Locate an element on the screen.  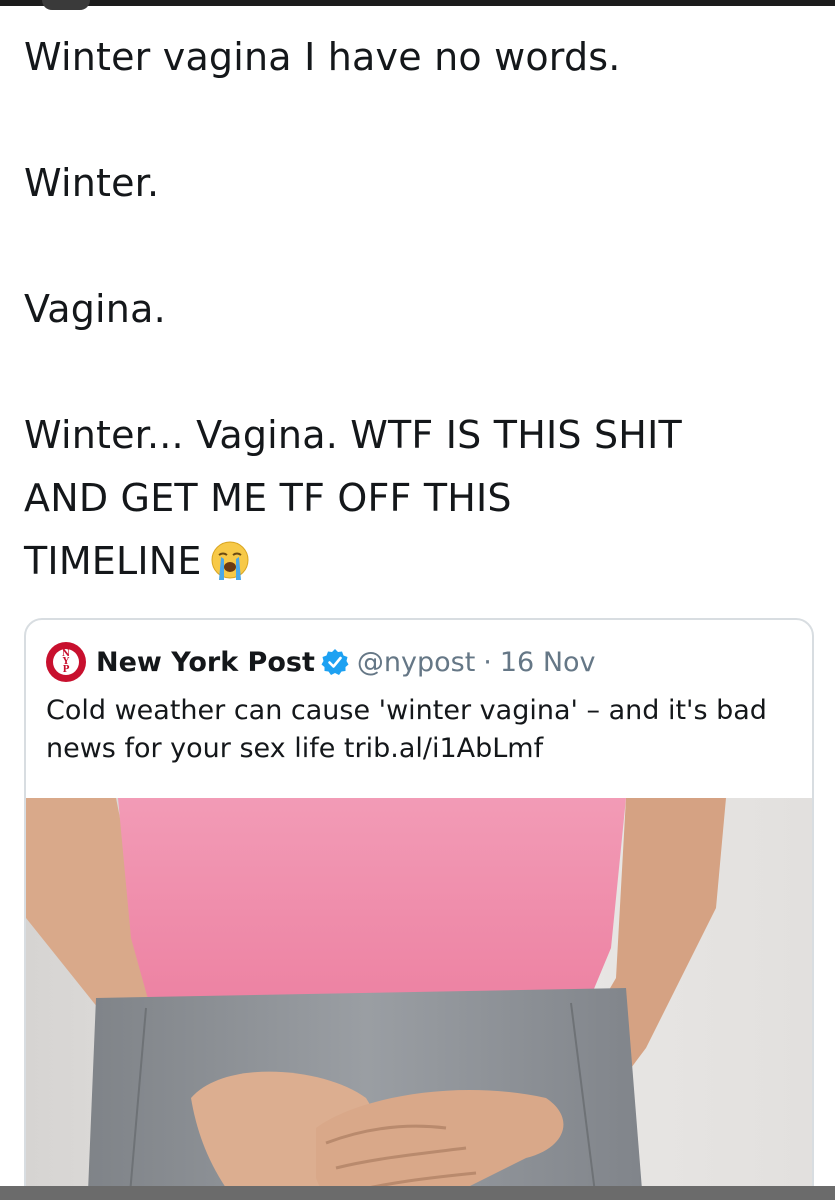
nypost-logo-icon: NYP is located at coordinates (66, 662).